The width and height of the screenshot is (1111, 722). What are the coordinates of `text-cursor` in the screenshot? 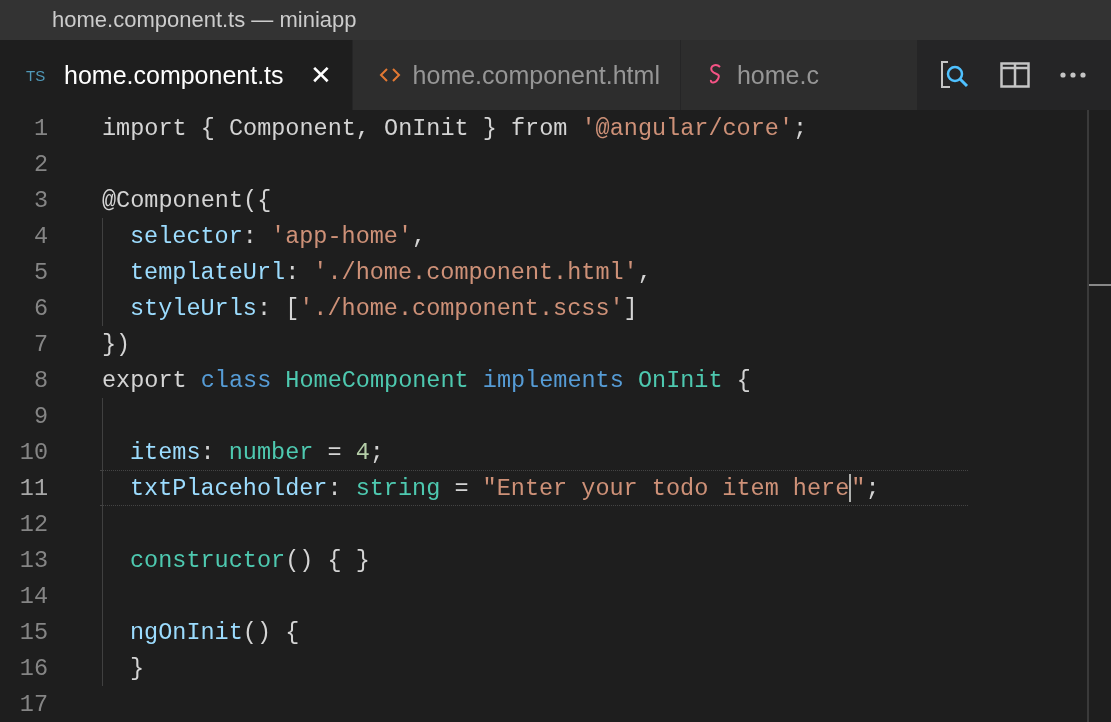 It's located at (850, 488).